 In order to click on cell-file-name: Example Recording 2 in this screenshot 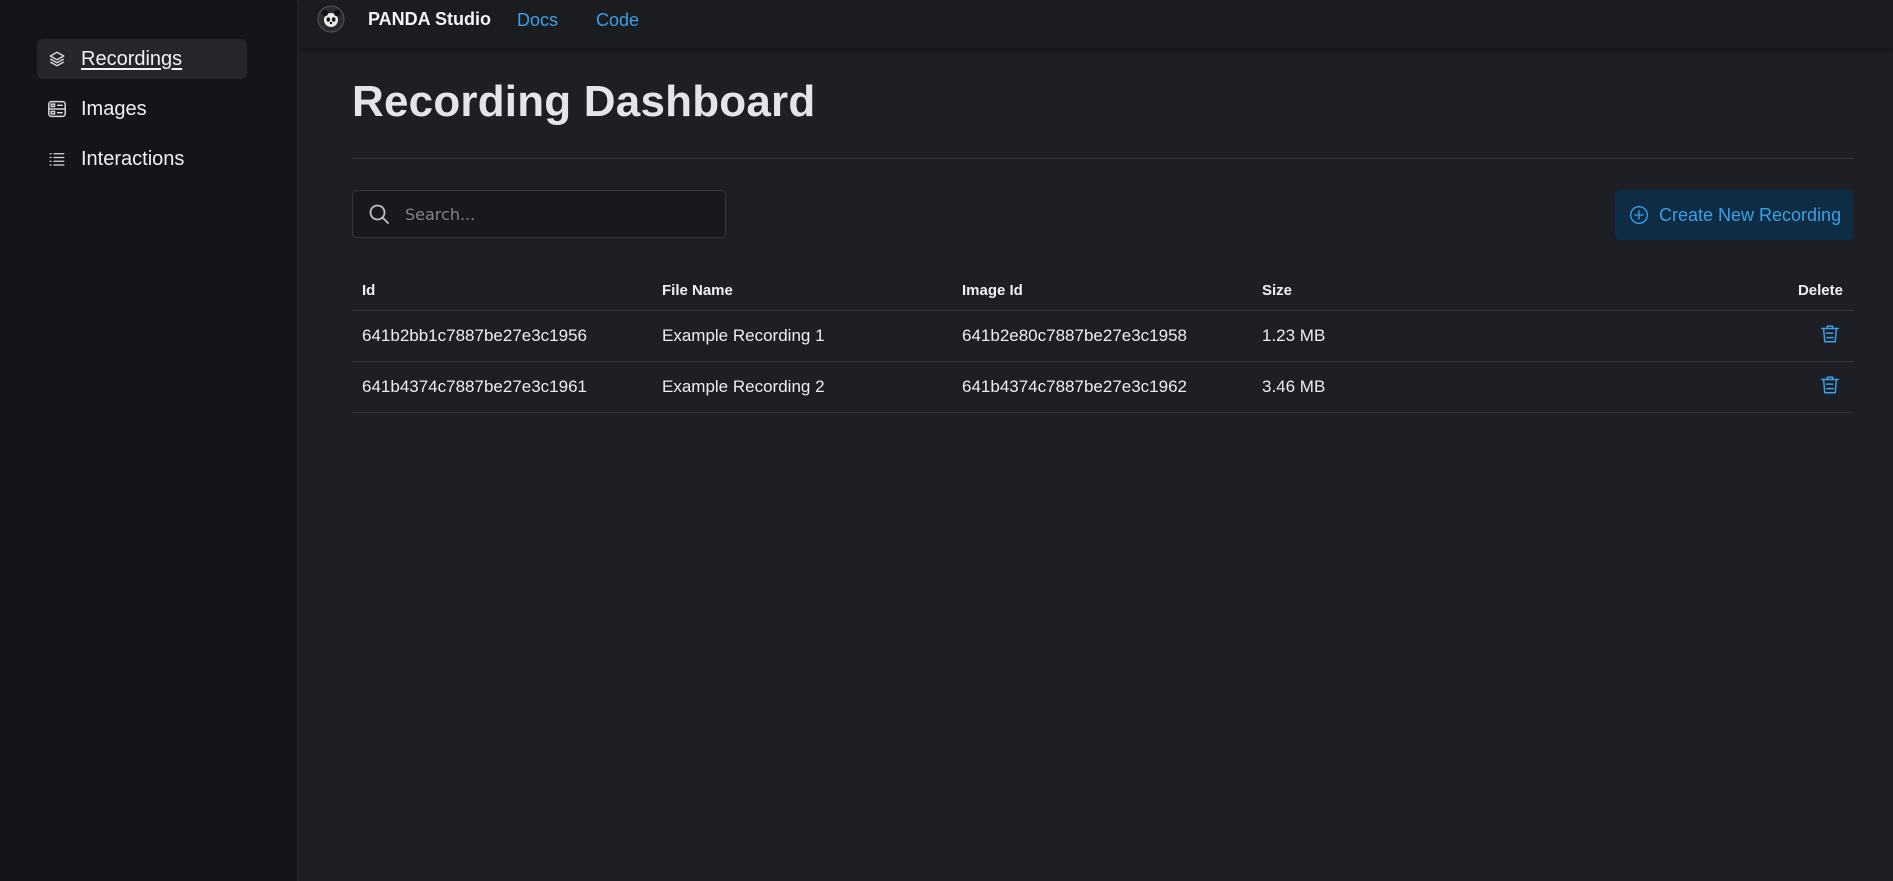, I will do `click(743, 386)`.